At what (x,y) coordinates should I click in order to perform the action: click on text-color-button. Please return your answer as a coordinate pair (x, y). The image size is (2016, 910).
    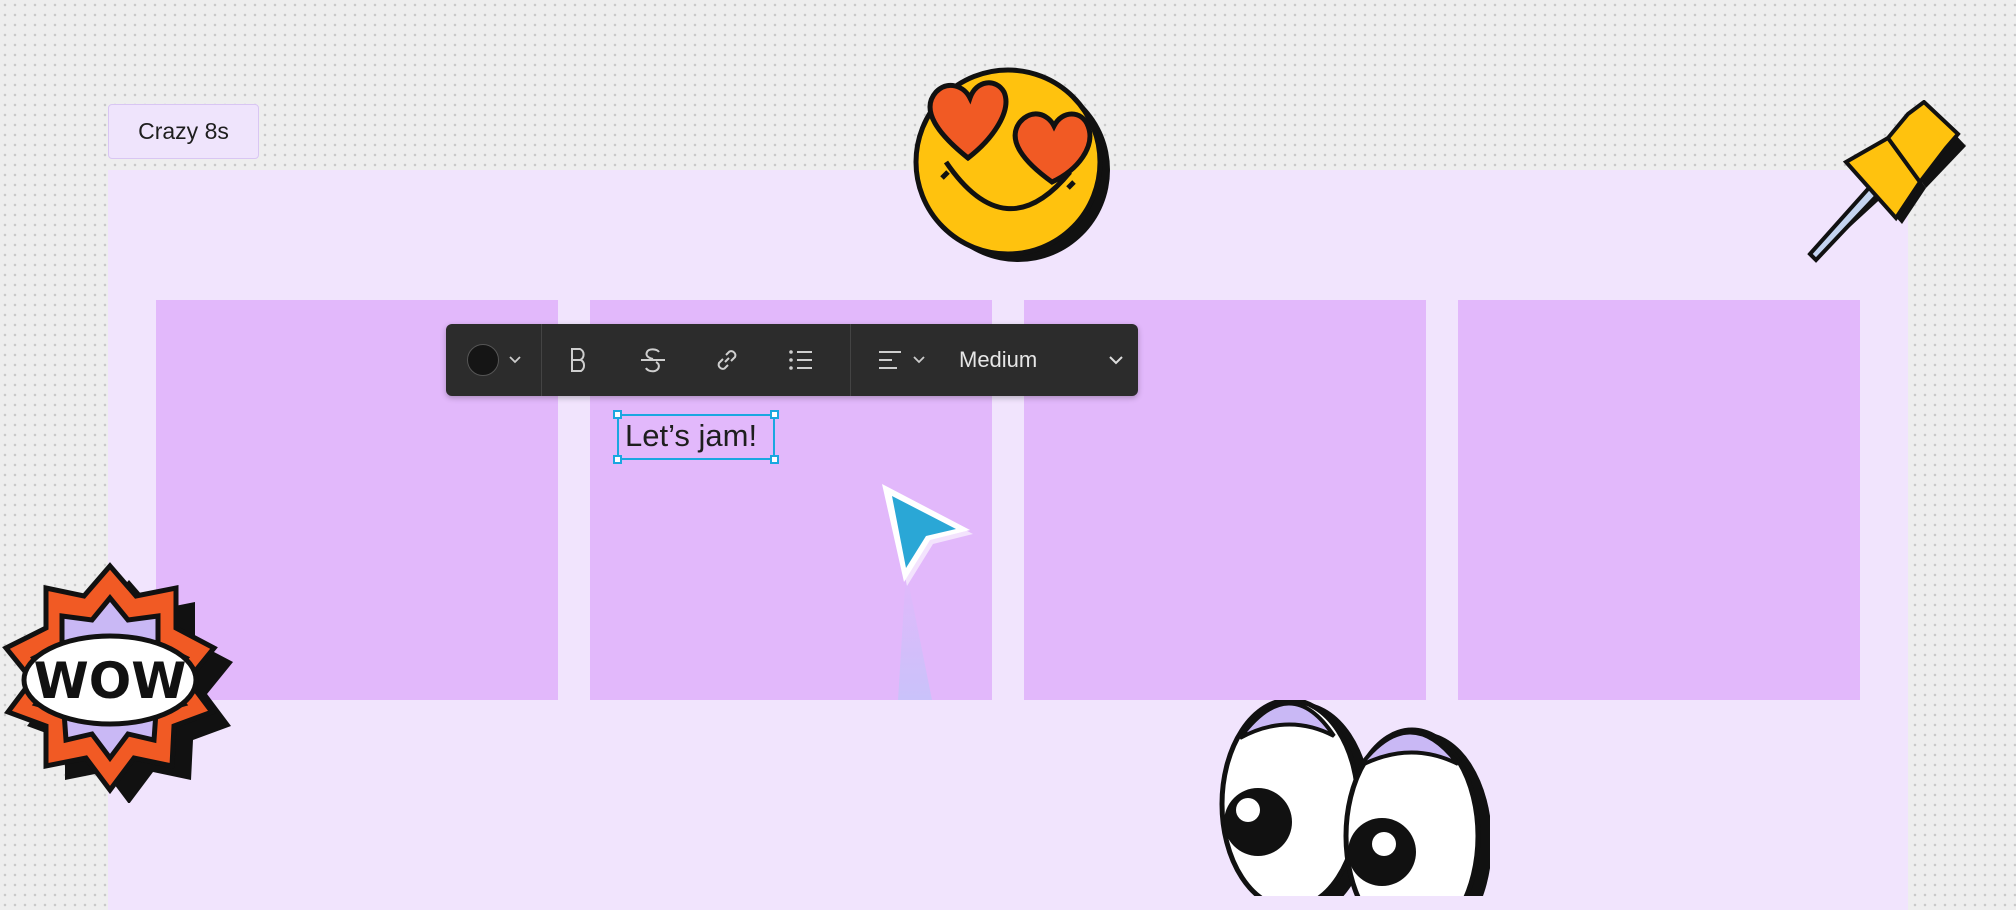
    Looking at the image, I should click on (493, 360).